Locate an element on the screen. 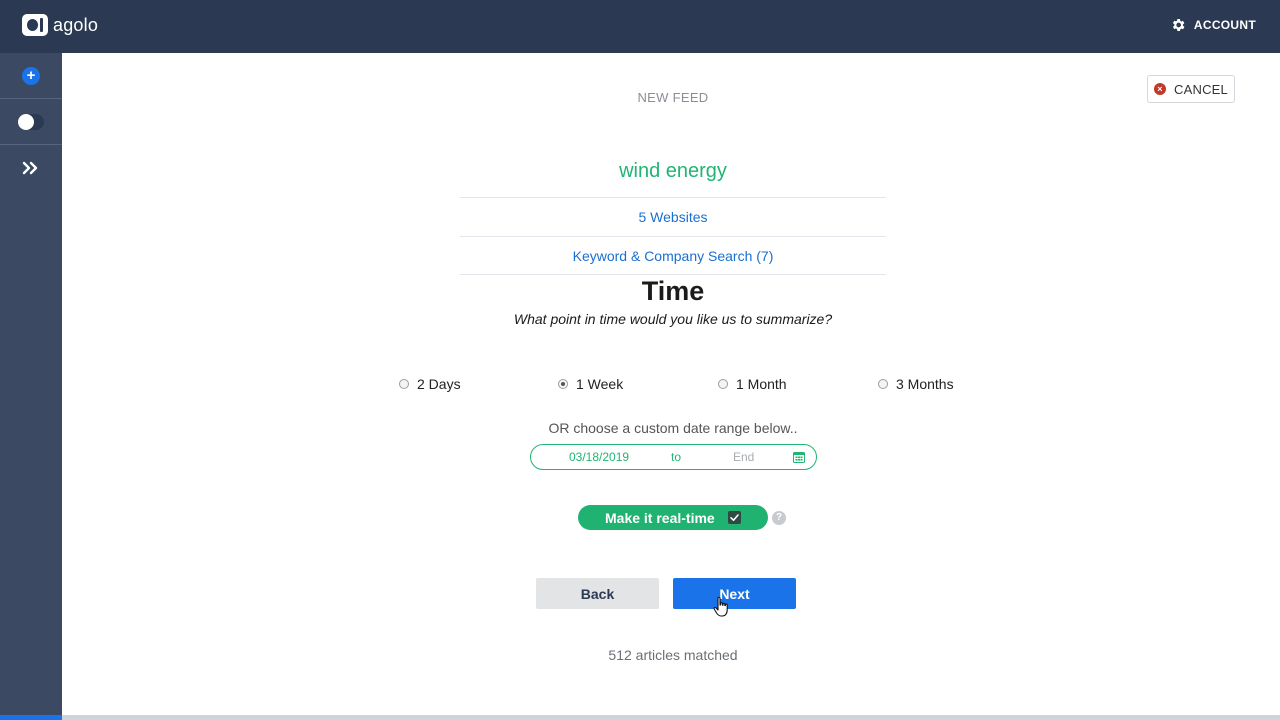 This screenshot has height=720, width=1280. close-icon: × is located at coordinates (1160, 89).